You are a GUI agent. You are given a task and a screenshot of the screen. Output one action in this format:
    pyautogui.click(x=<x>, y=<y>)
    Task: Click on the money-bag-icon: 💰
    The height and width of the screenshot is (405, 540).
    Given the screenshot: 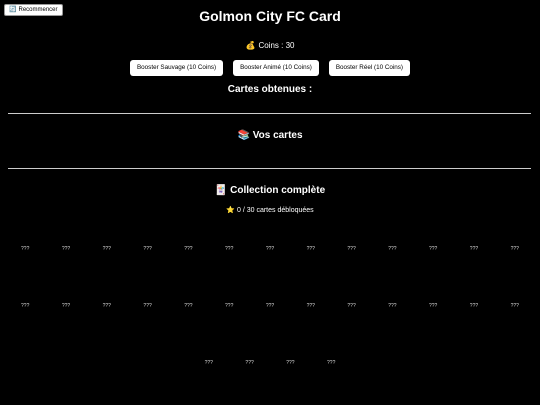 What is the action you would take?
    pyautogui.click(x=250, y=45)
    